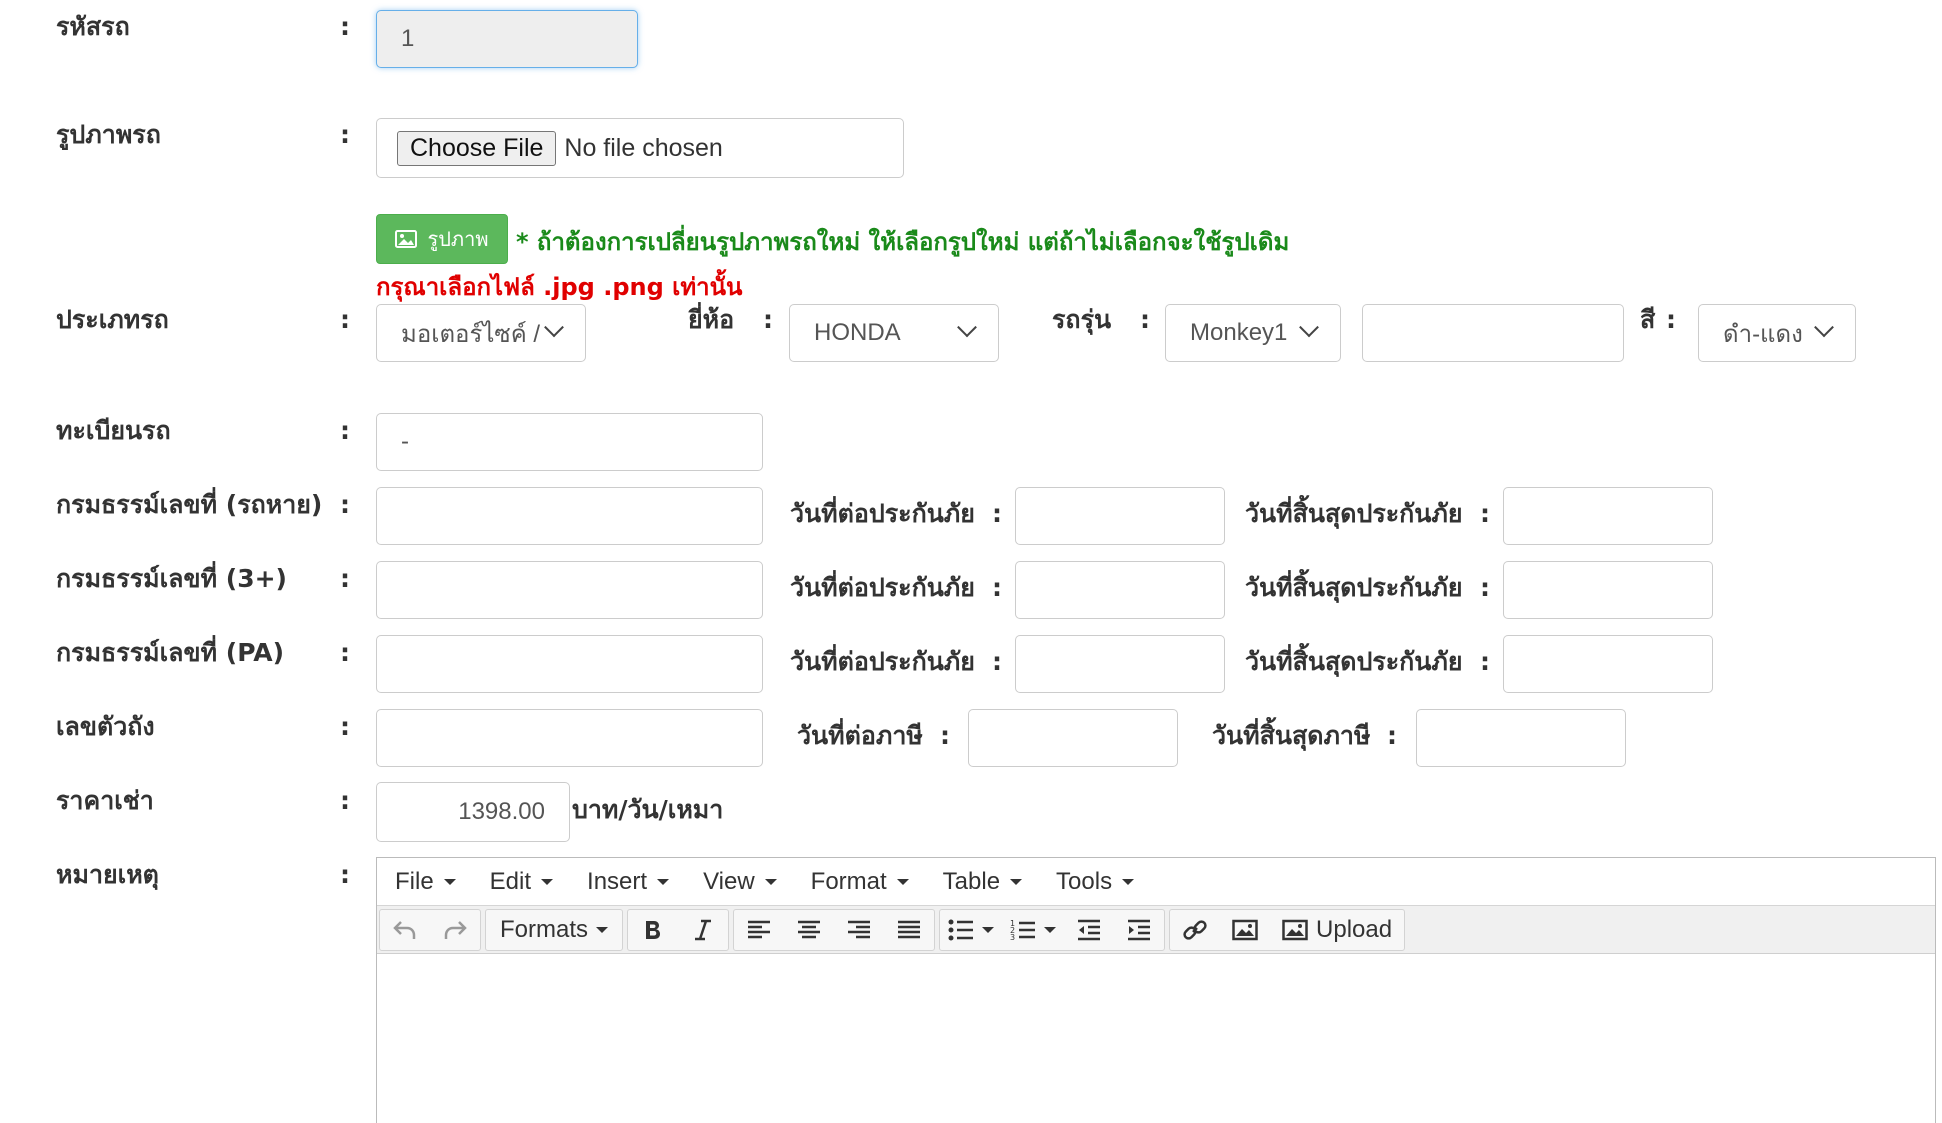  What do you see at coordinates (894, 333) in the screenshot?
I see `brand-select: HONDA` at bounding box center [894, 333].